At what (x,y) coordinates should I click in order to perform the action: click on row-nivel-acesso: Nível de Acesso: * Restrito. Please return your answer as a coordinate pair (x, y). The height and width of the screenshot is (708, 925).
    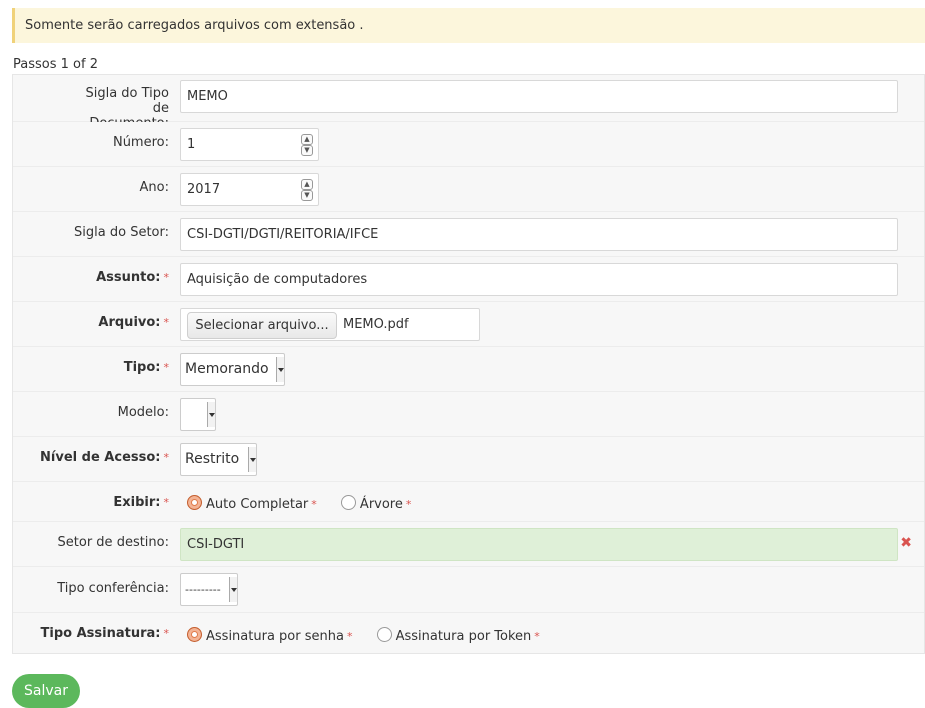
    Looking at the image, I should click on (468, 459).